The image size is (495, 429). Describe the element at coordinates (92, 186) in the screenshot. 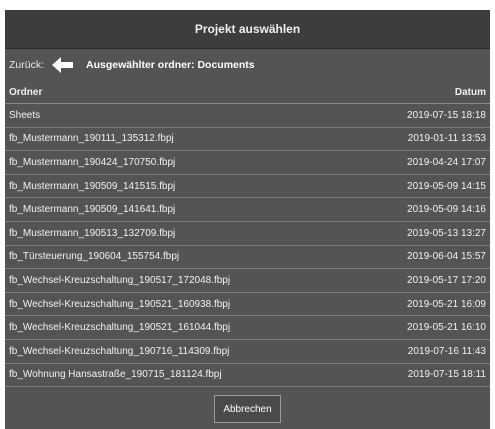

I see `row-name: fb_Mustermann_190509_141515.fbpj` at that location.